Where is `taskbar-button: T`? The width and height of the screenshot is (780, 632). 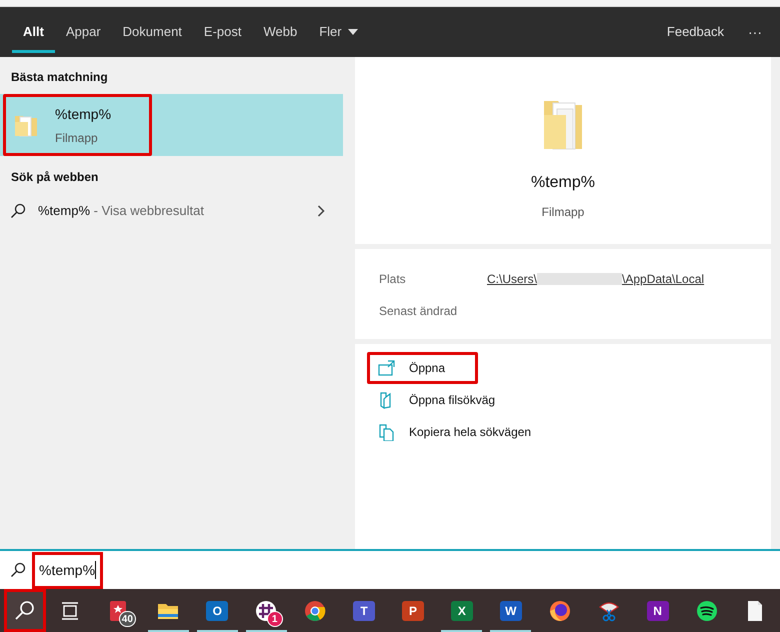
taskbar-button: T is located at coordinates (364, 610).